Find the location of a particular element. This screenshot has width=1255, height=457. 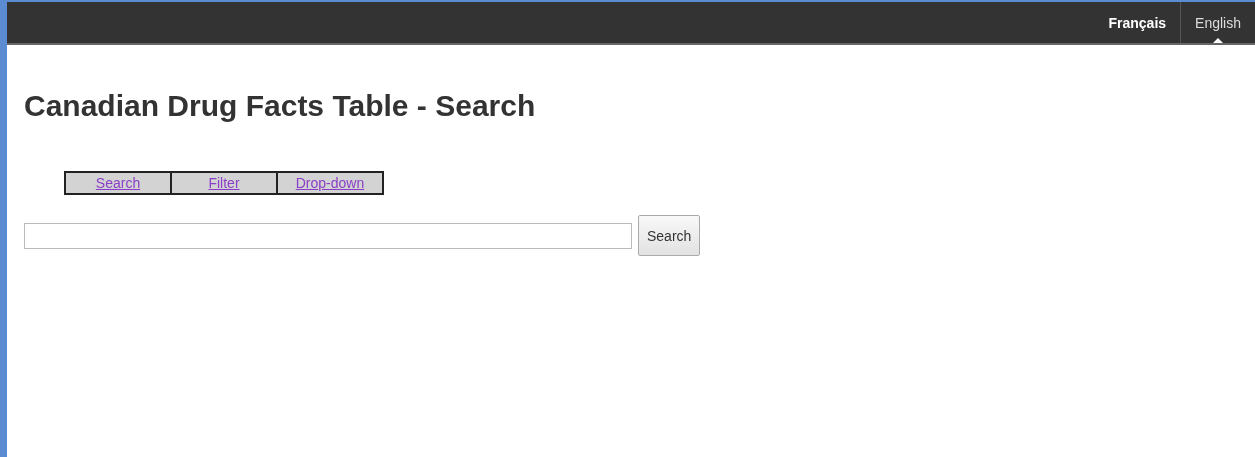

language-link: English is located at coordinates (1217, 22).